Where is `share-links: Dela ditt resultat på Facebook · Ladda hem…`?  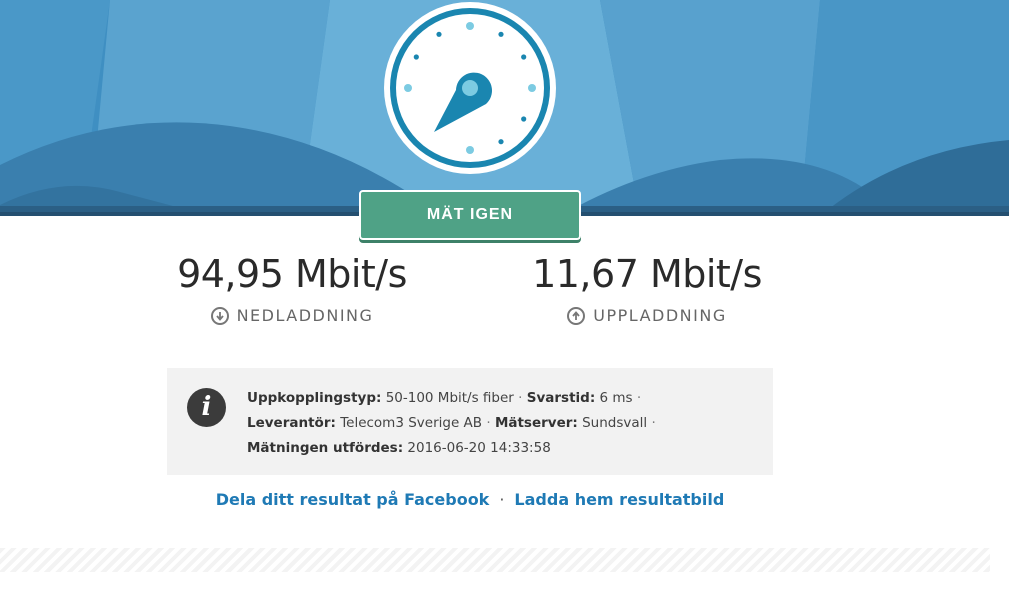 share-links: Dela ditt resultat på Facebook · Ladda hem… is located at coordinates (470, 499).